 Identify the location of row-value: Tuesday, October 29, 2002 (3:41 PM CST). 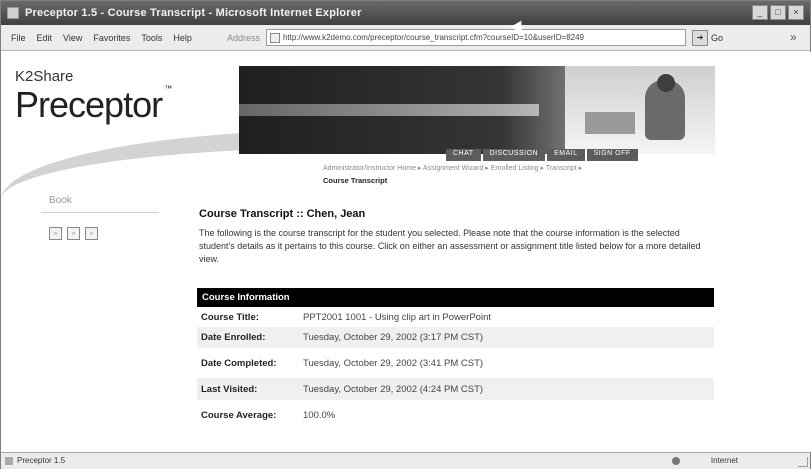
(393, 363).